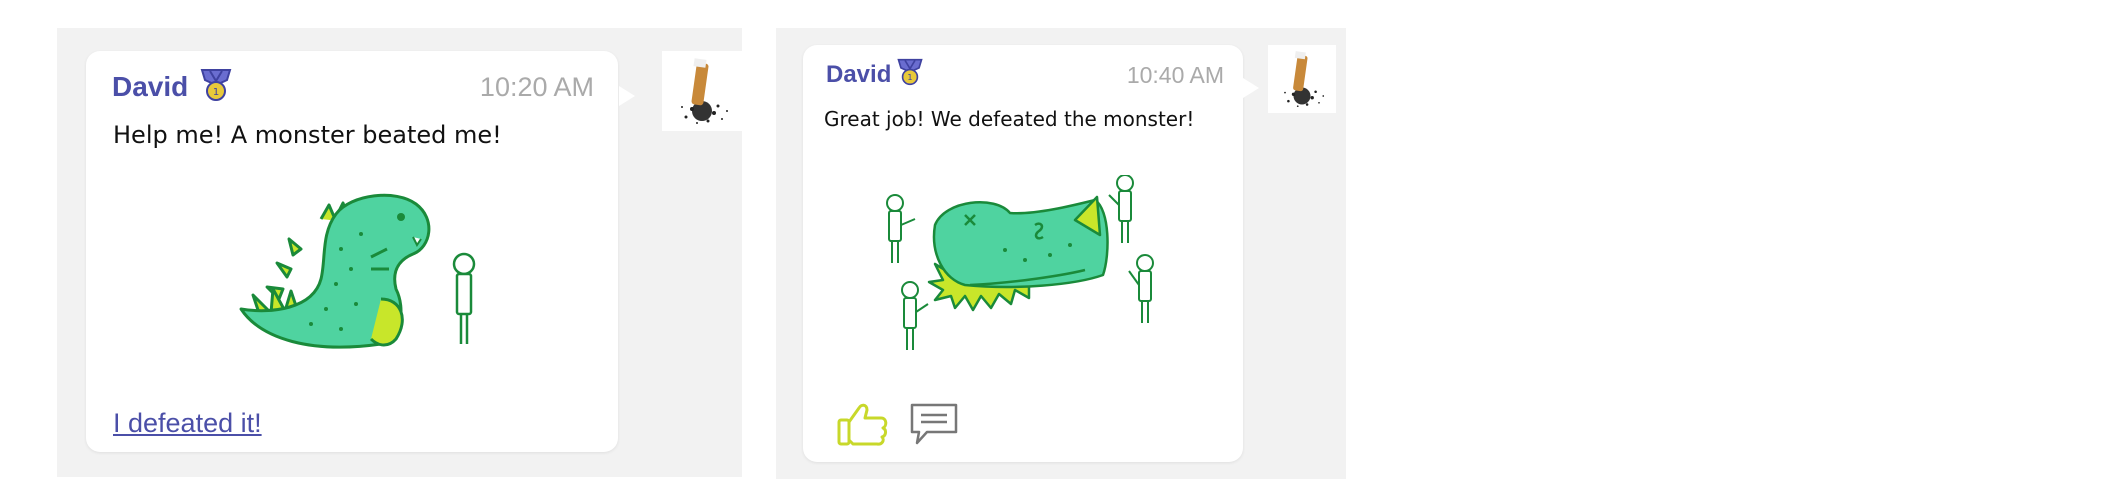 The width and height of the screenshot is (2104, 503). What do you see at coordinates (361, 275) in the screenshot?
I see `monster-illustration` at bounding box center [361, 275].